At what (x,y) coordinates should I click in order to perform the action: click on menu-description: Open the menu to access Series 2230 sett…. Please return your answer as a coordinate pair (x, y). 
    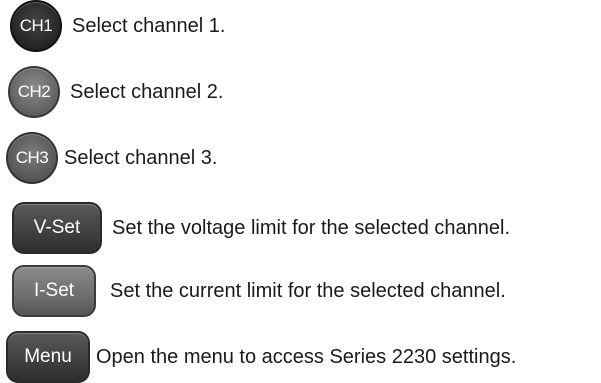
    Looking at the image, I should click on (306, 357).